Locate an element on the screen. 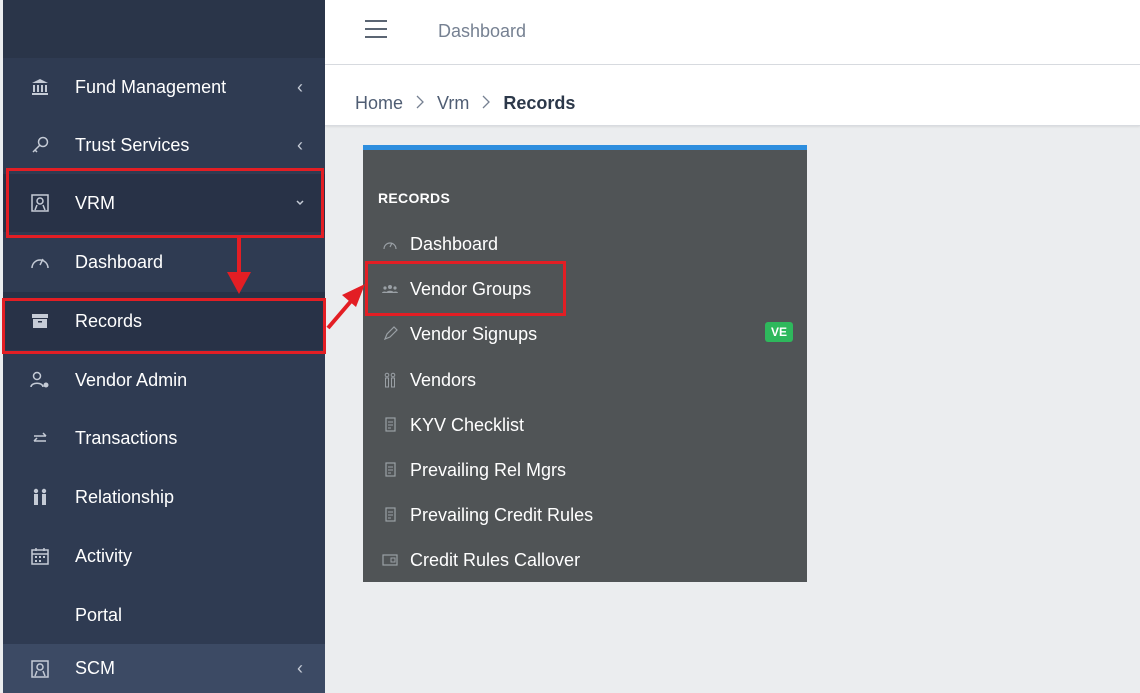  sidebar-item-label: Trust Services is located at coordinates (132, 144).